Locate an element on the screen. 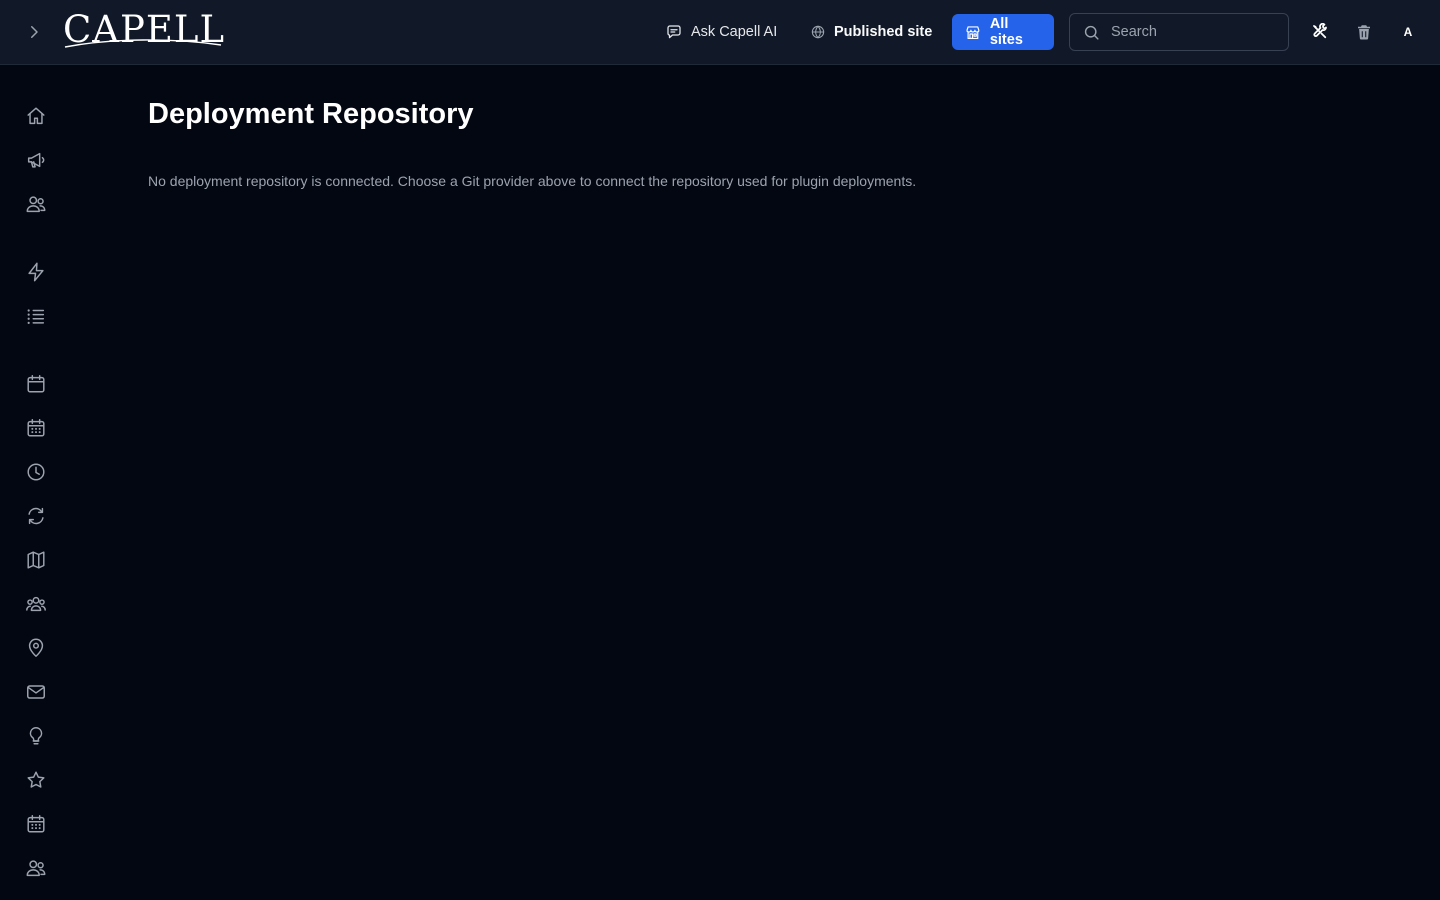 The width and height of the screenshot is (1440, 900). calendar-icon is located at coordinates (36, 384).